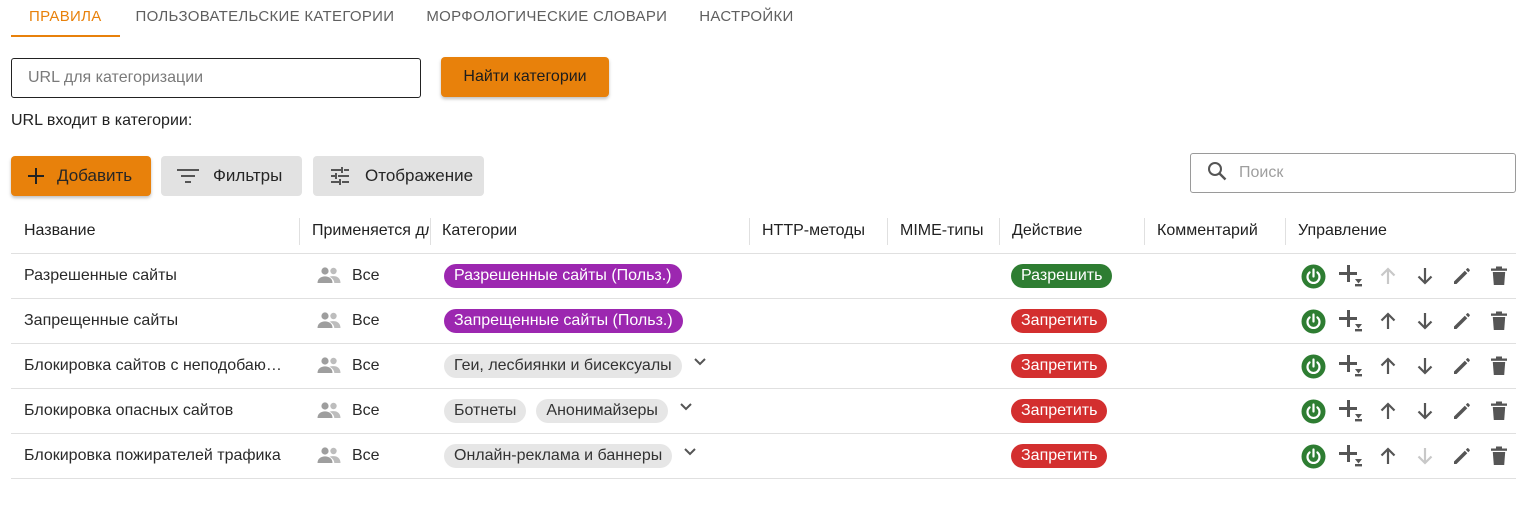 Image resolution: width=1525 pixels, height=522 pixels. I want to click on header-categories: Категории, so click(592, 231).